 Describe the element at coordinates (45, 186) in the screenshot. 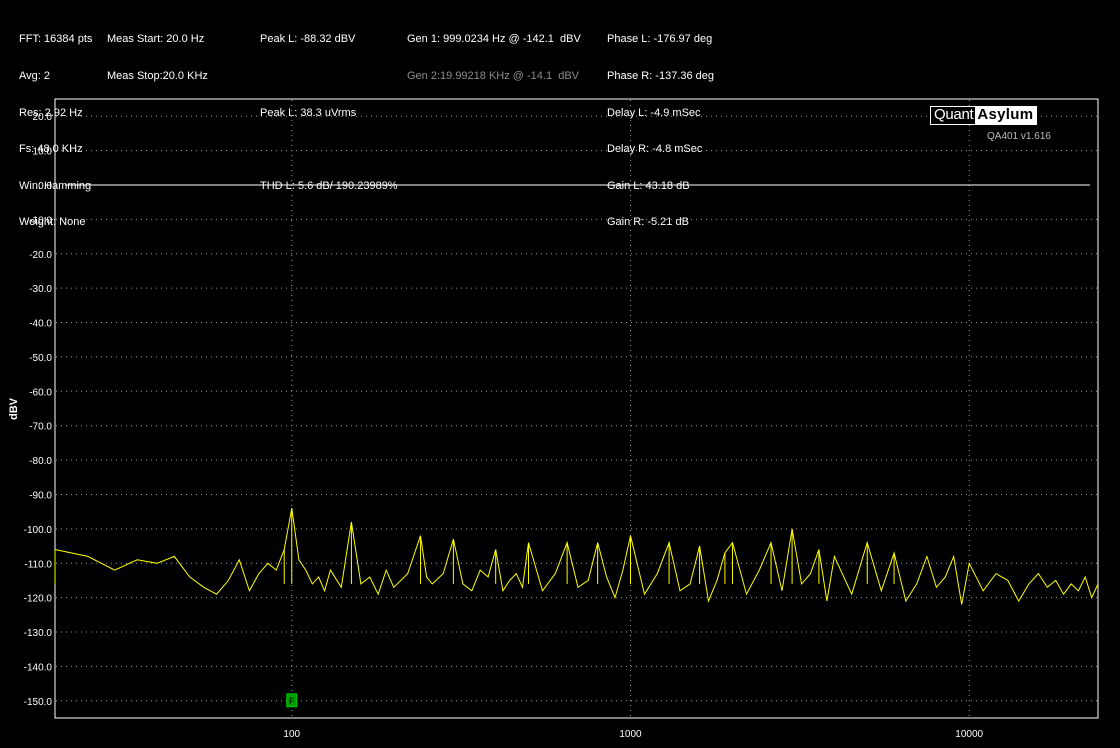

I see `y-tick-label: 0.0` at that location.